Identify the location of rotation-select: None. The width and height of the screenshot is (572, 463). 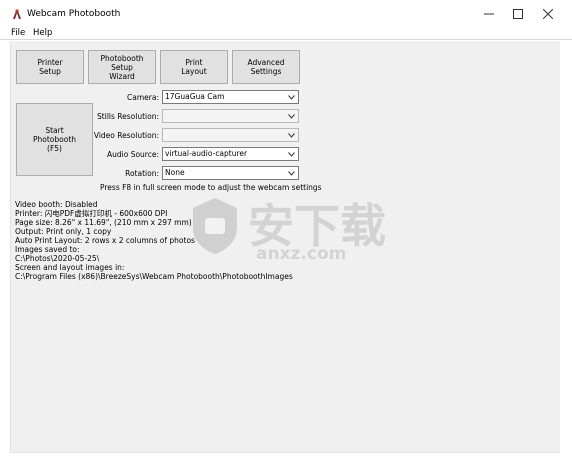
(230, 173).